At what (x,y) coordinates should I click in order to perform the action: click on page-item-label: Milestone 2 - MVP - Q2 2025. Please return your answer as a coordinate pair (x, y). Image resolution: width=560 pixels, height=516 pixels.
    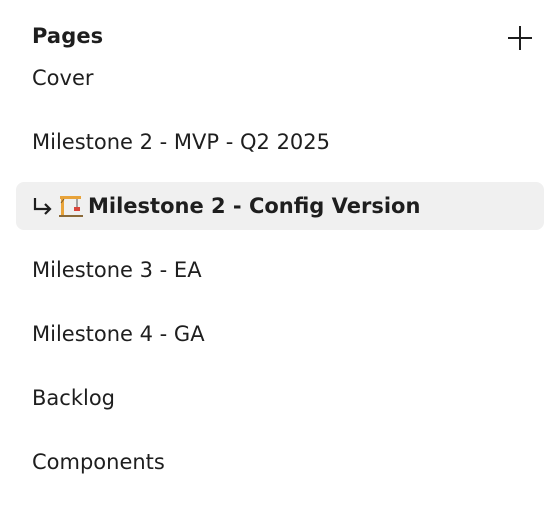
    Looking at the image, I should click on (181, 142).